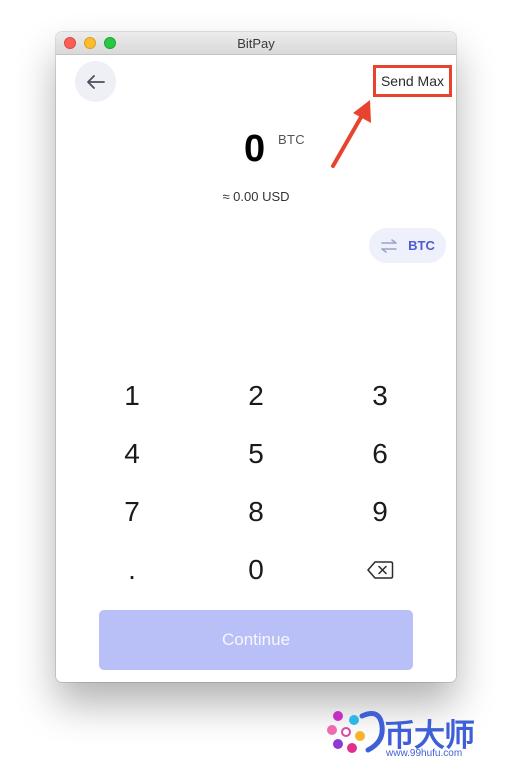 Image resolution: width=512 pixels, height=762 pixels. Describe the element at coordinates (132, 396) in the screenshot. I see `key-1: 1` at that location.